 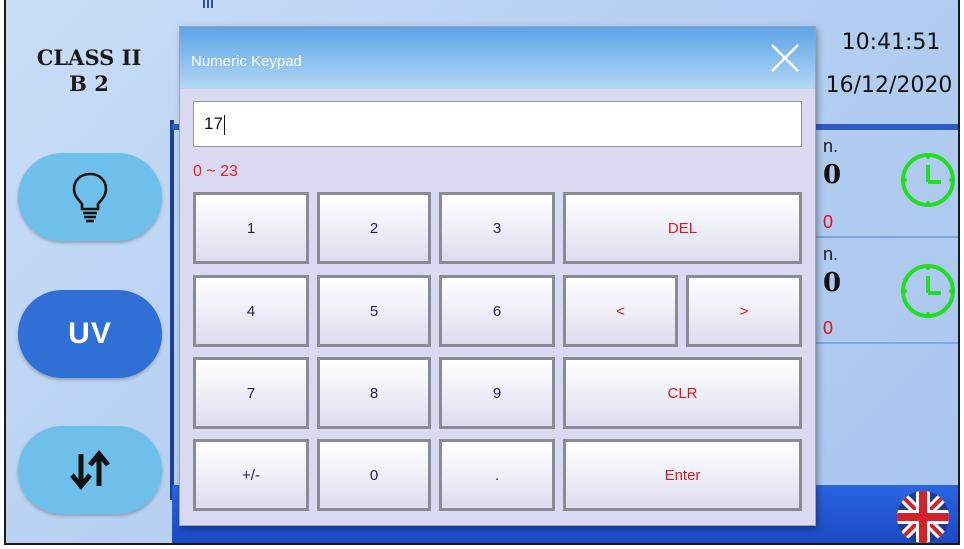 I want to click on delete-button: DEL, so click(x=682, y=228).